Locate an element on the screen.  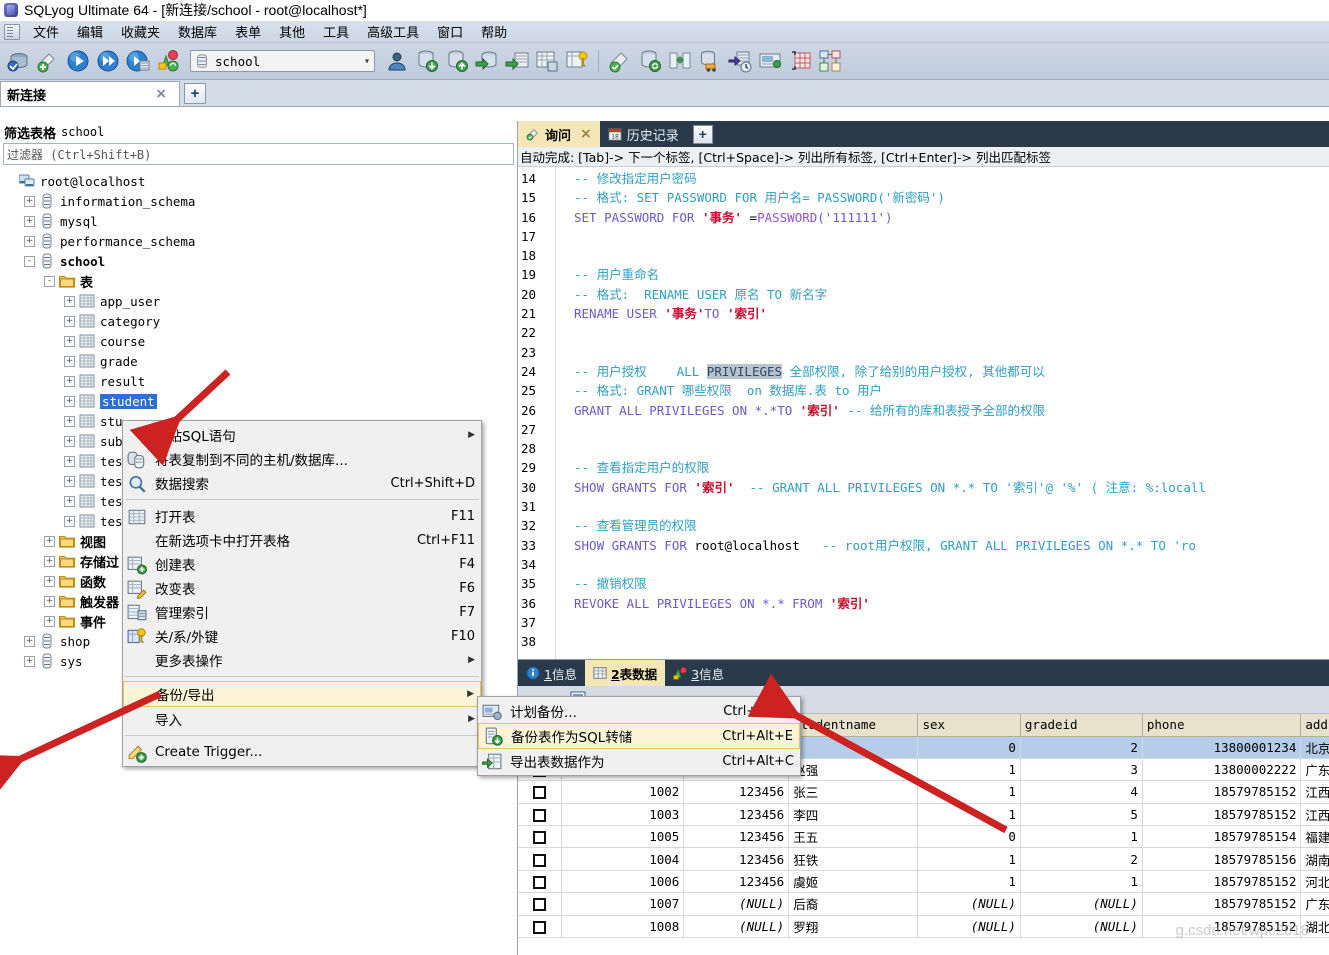
menu-item-file: 文件 is located at coordinates (46, 31).